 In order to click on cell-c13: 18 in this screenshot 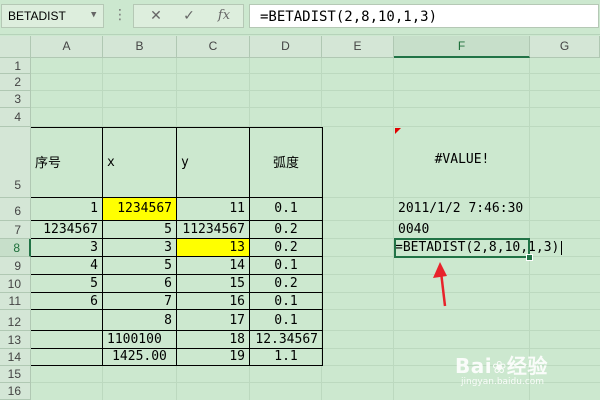, I will do `click(213, 340)`.